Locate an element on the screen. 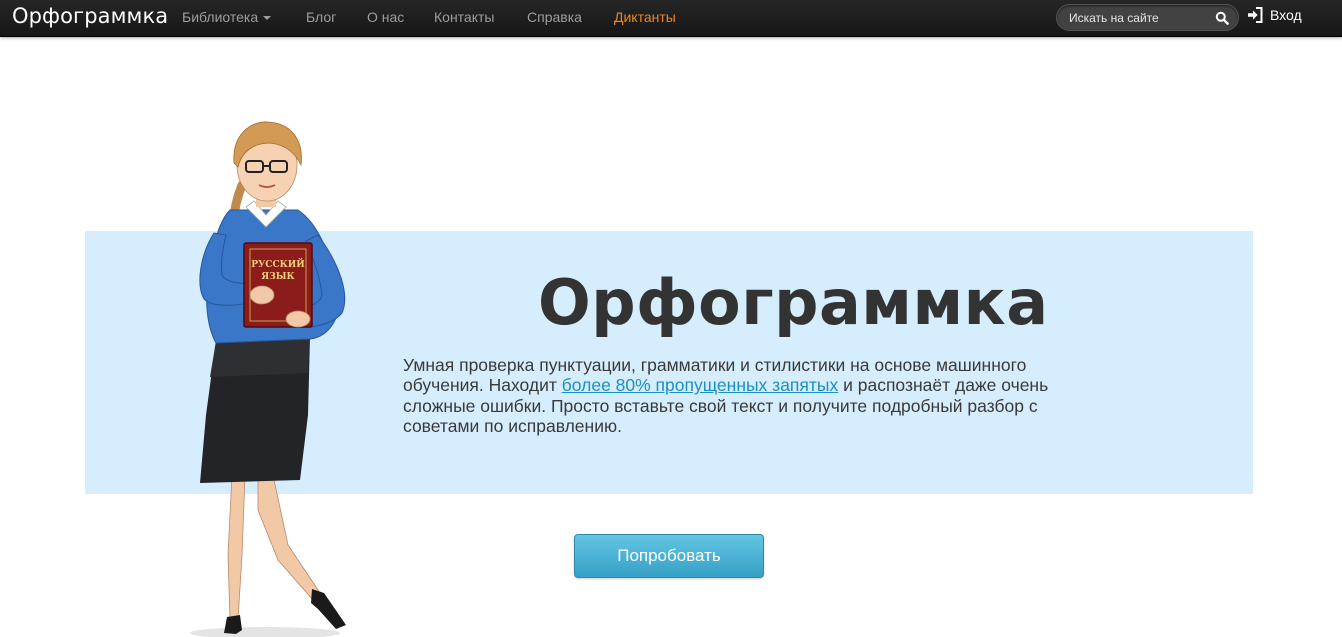 The width and height of the screenshot is (1342, 637). login-label: Вход is located at coordinates (1286, 15).